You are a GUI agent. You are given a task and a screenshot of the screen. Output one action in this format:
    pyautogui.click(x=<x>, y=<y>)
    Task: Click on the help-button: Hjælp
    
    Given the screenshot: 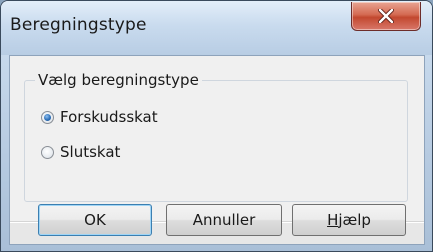 What is the action you would take?
    pyautogui.click(x=349, y=220)
    